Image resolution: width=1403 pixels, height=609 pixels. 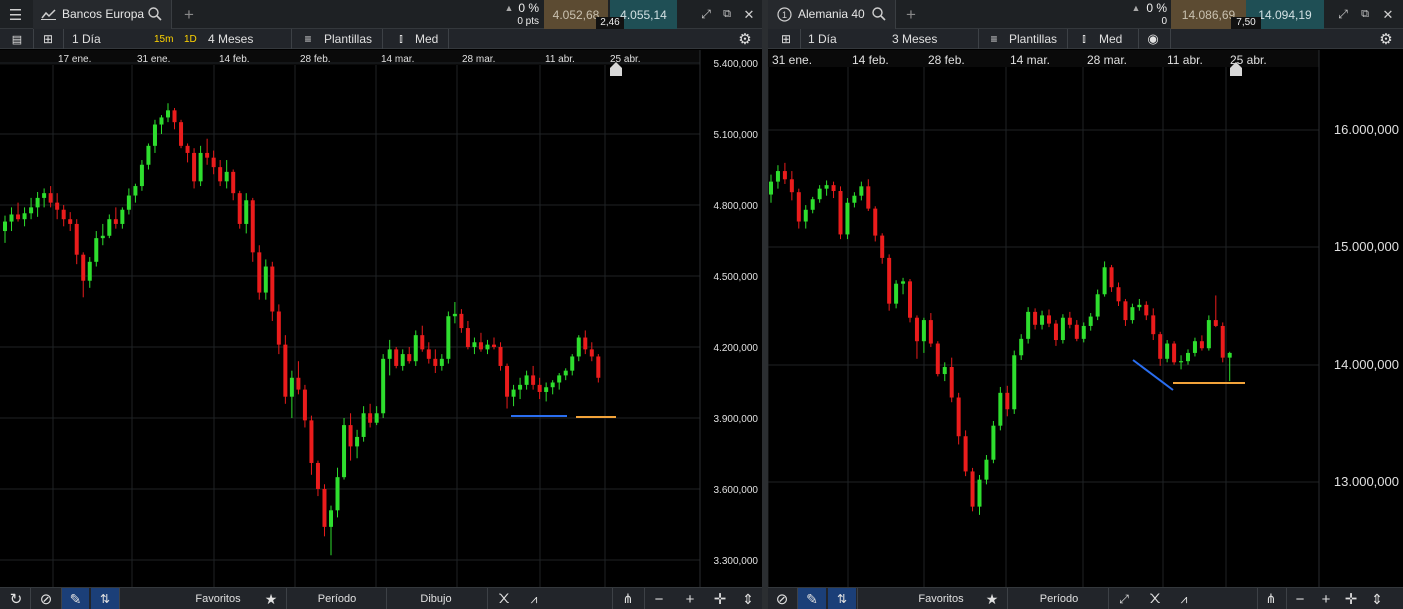 What do you see at coordinates (15, 14) in the screenshot?
I see `hamburger-menu-icon: ☰` at bounding box center [15, 14].